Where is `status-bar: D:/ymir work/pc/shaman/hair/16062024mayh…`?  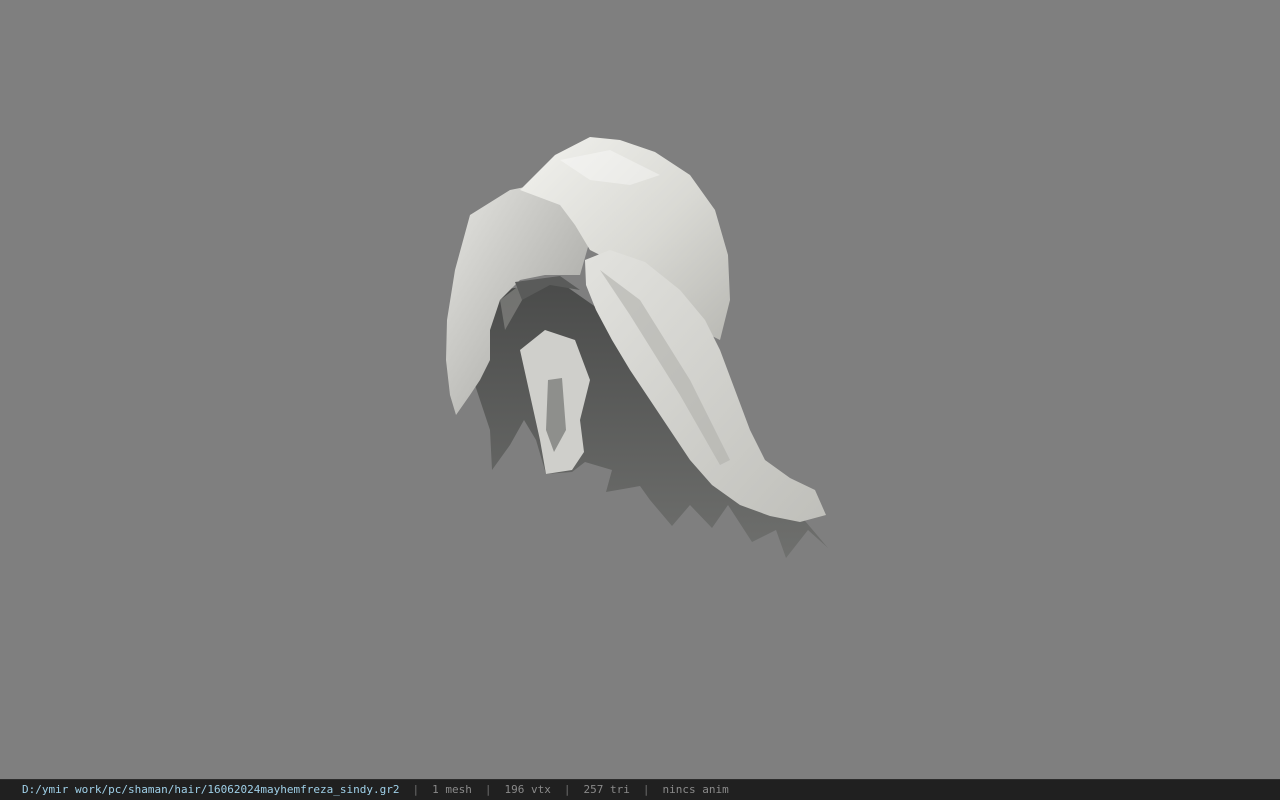
status-bar: D:/ymir work/pc/shaman/hair/16062024mayh… is located at coordinates (640, 789).